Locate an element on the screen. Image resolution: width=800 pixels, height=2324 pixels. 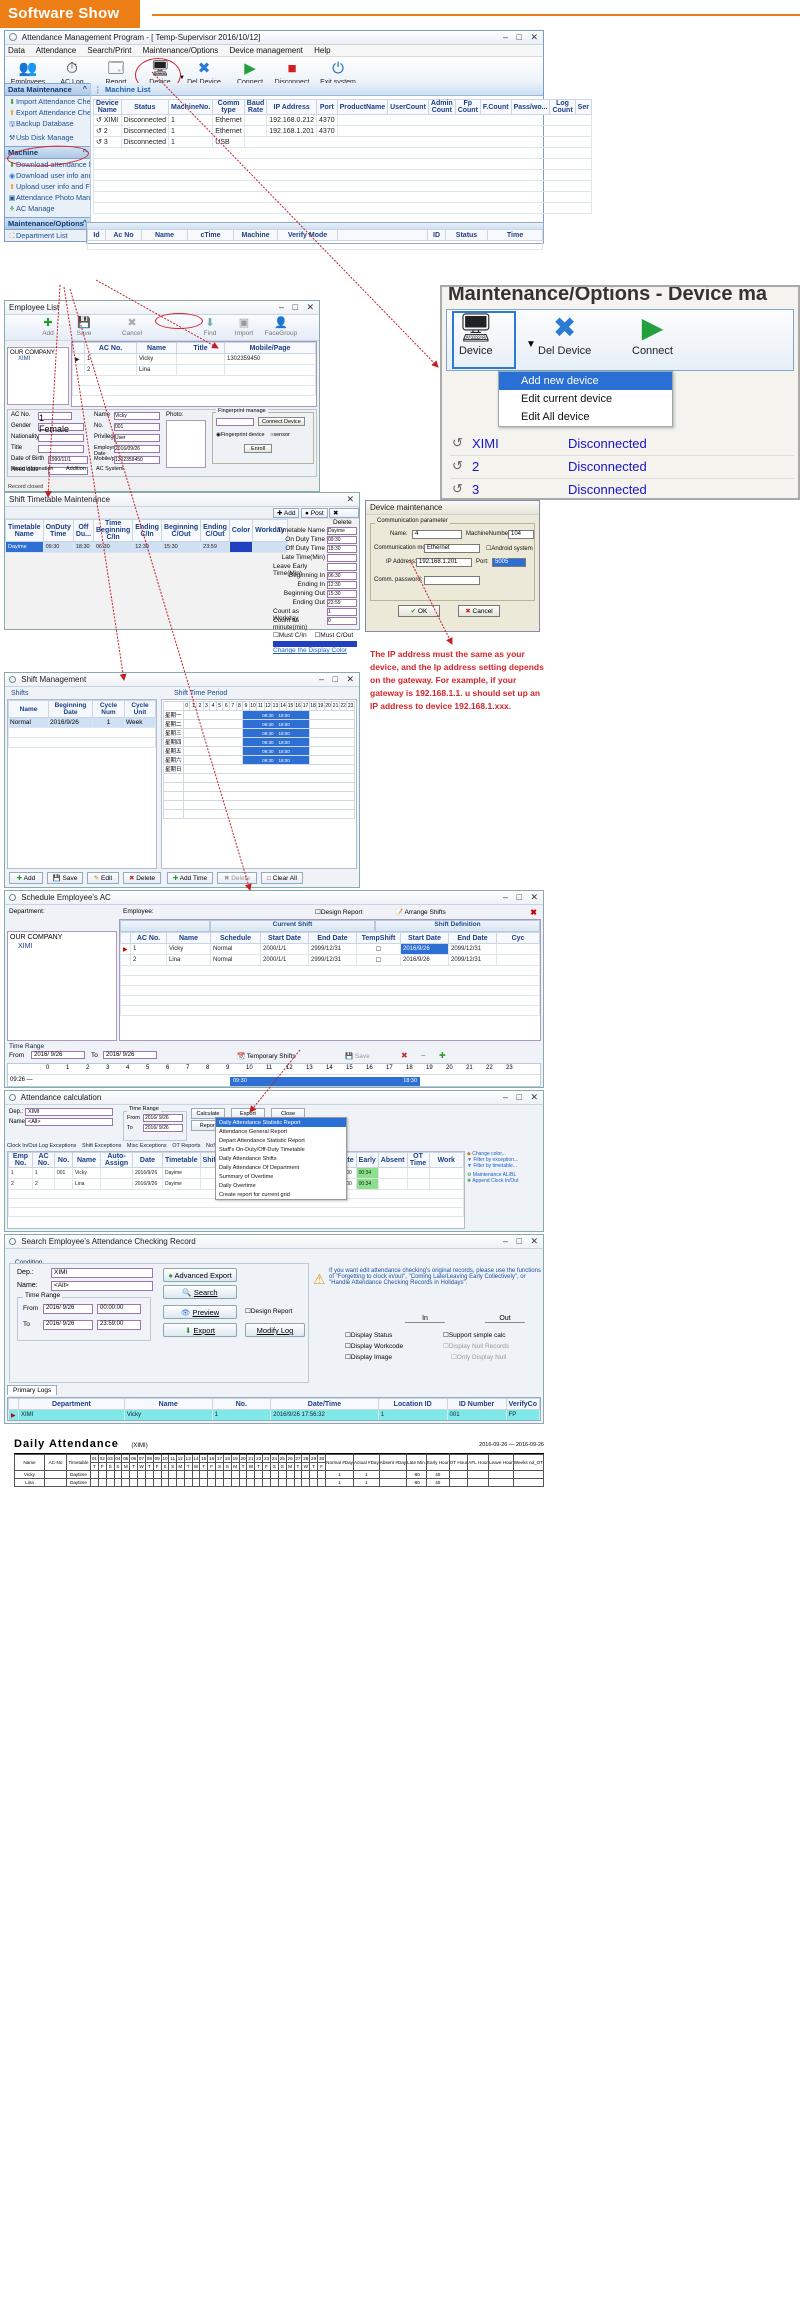
tab-primary-logs: Primary Logs is located at coordinates (32, 1390).